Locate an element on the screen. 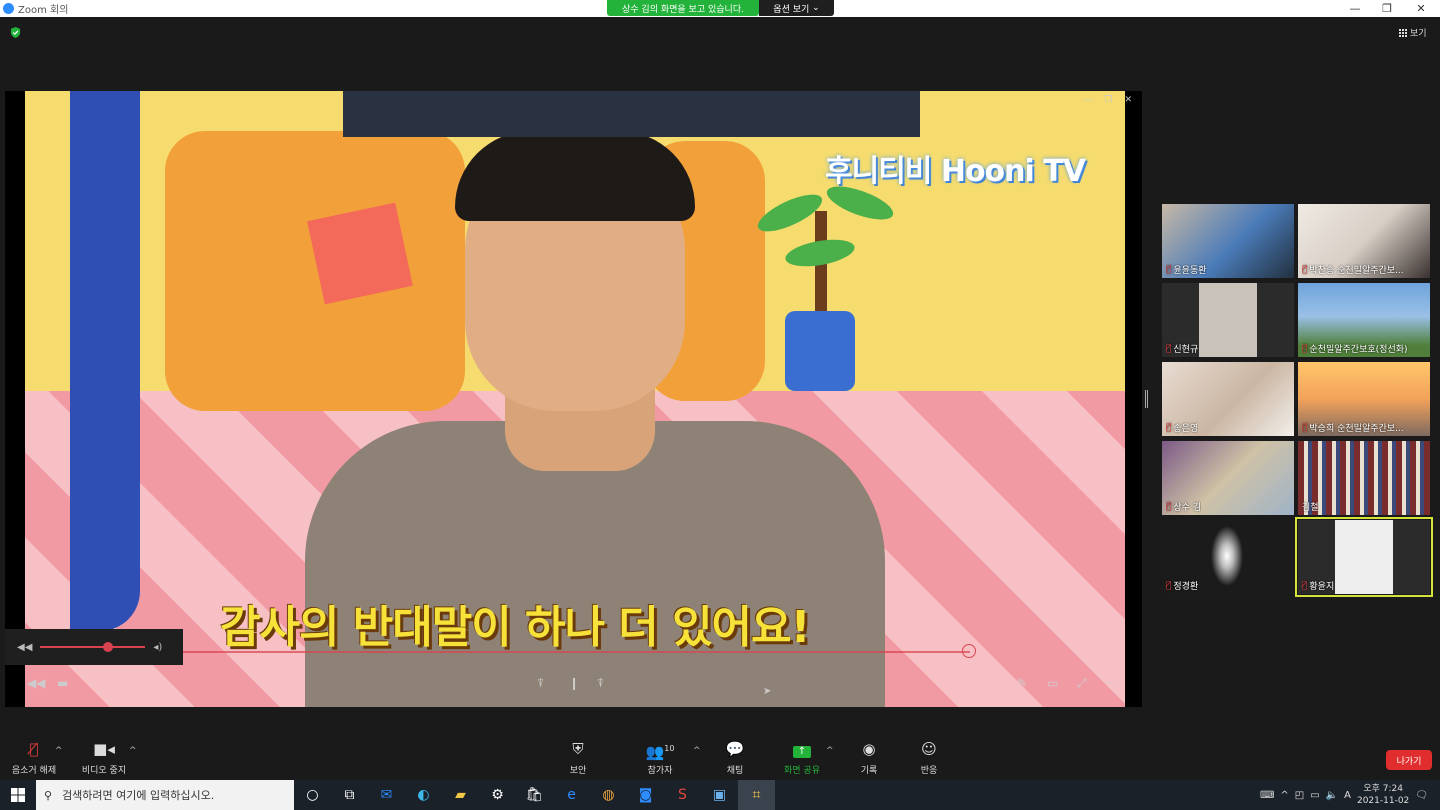 The image size is (1440, 810). participant-tile: 🎙̸ 윤윤동환 is located at coordinates (1228, 241).